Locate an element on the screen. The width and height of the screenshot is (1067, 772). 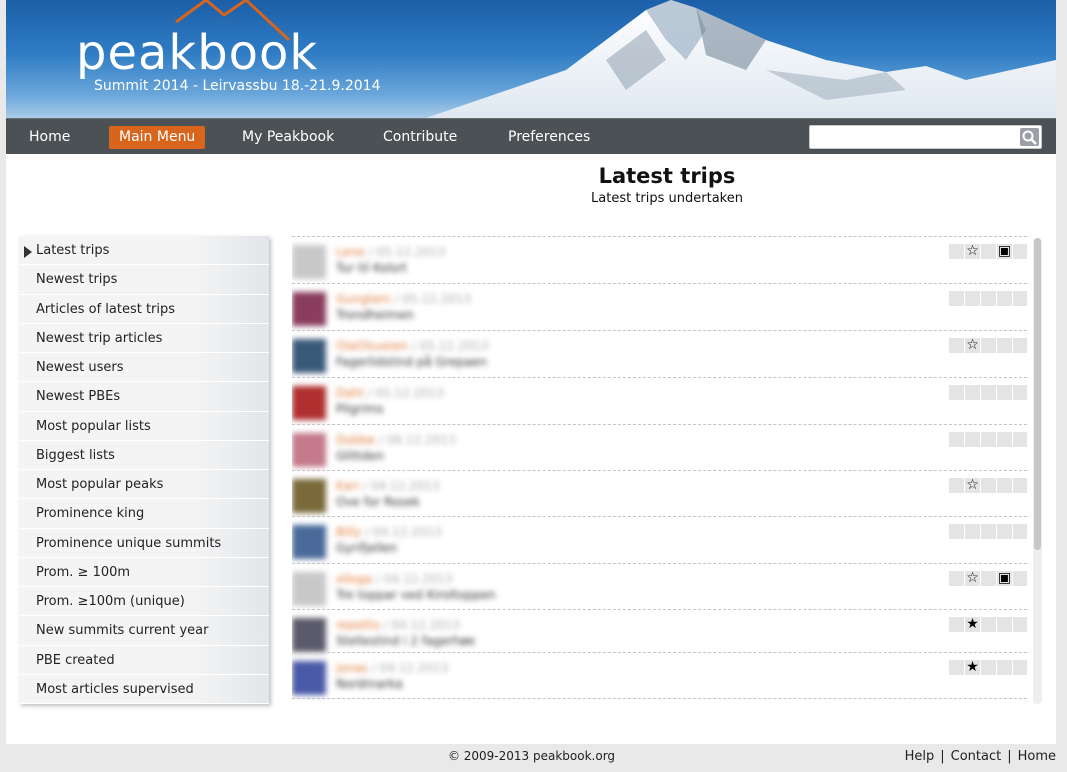
nav-my-peakbook: My Peakbook is located at coordinates (288, 137).